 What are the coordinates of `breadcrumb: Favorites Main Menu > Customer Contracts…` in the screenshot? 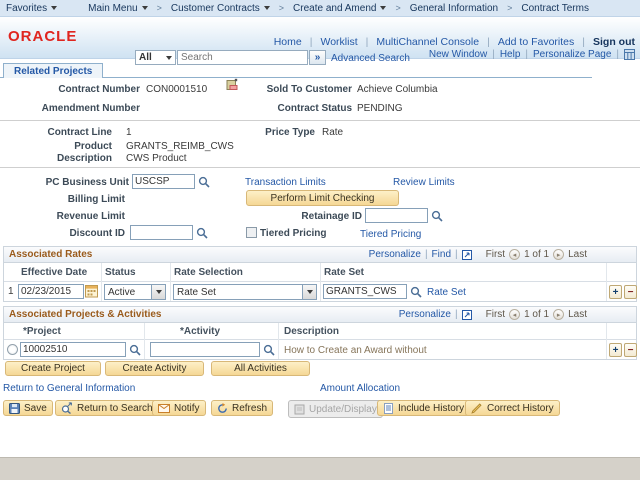 It's located at (320, 8).